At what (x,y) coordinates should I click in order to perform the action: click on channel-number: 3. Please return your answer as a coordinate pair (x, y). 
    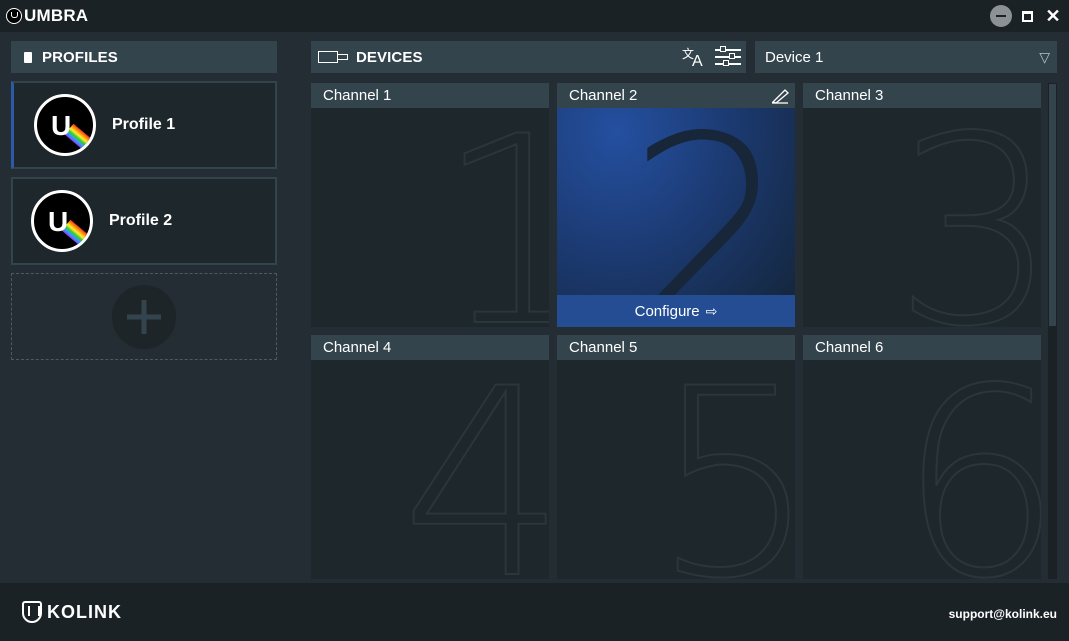
    Looking at the image, I should click on (966, 205).